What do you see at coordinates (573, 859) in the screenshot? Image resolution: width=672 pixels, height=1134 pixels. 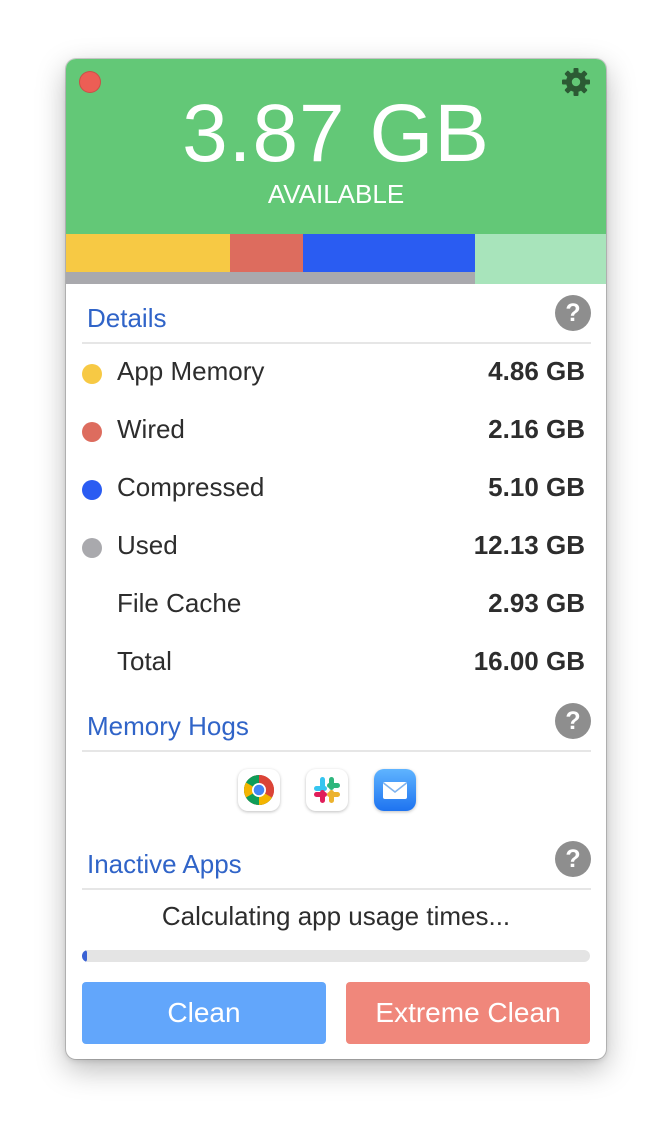 I see `inactive-apps-help-icon: ?` at bounding box center [573, 859].